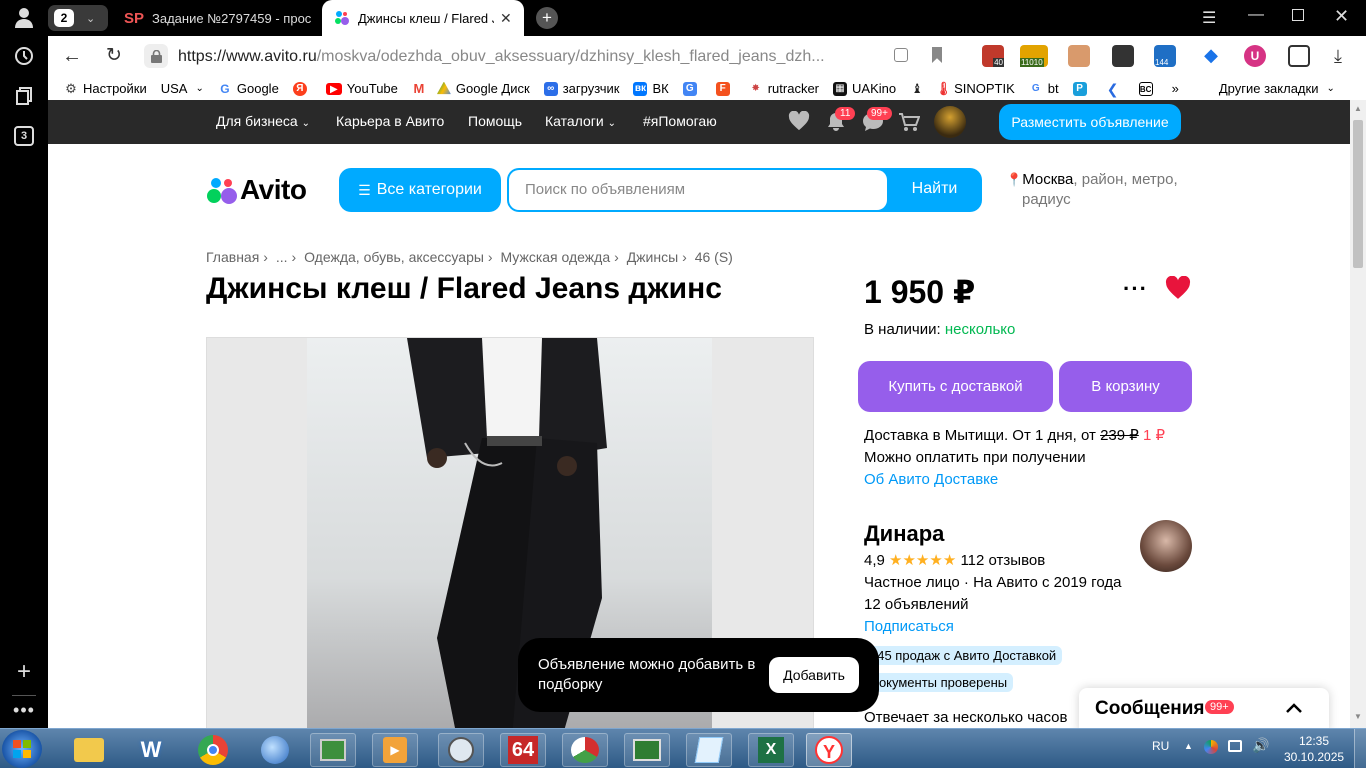 This screenshot has width=1366, height=768. What do you see at coordinates (799, 121) in the screenshot?
I see `favorites-heart-icon` at bounding box center [799, 121].